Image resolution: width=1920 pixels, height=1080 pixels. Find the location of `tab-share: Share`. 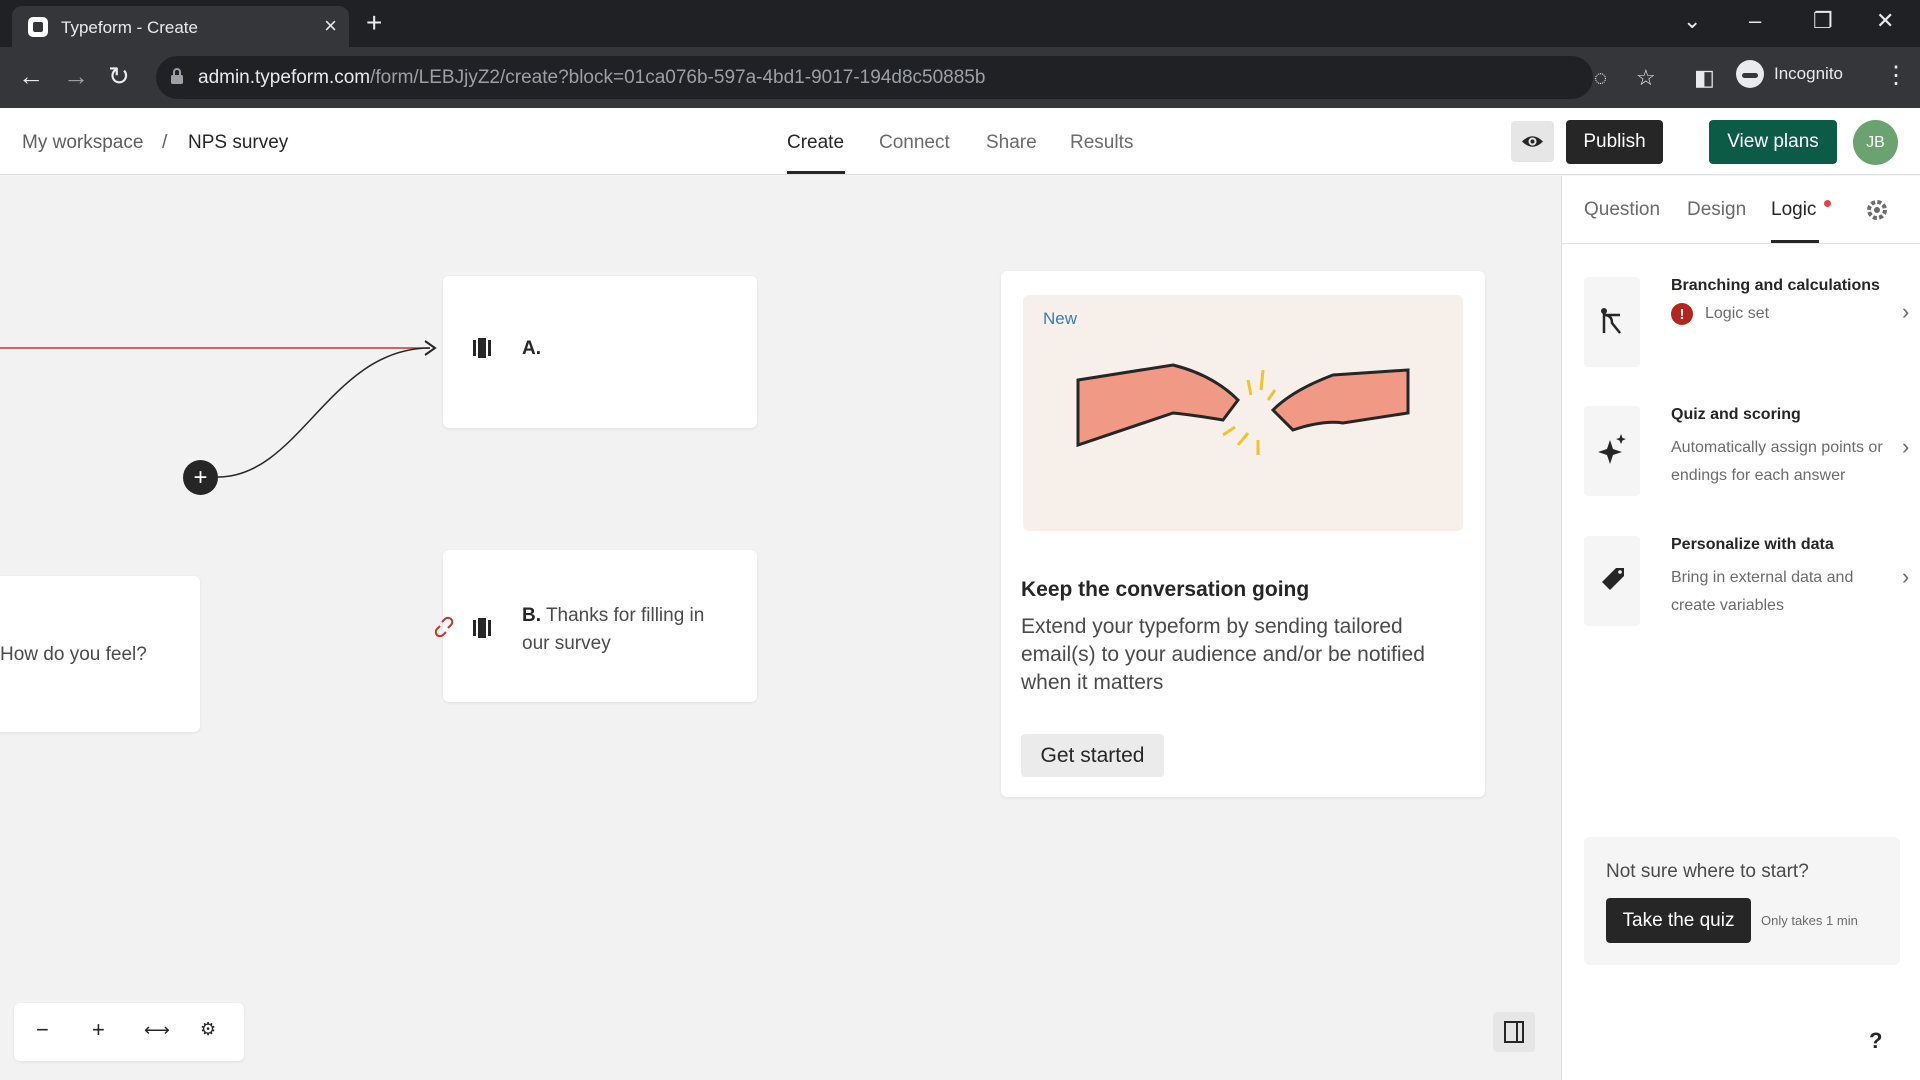

tab-share: Share is located at coordinates (1011, 143).